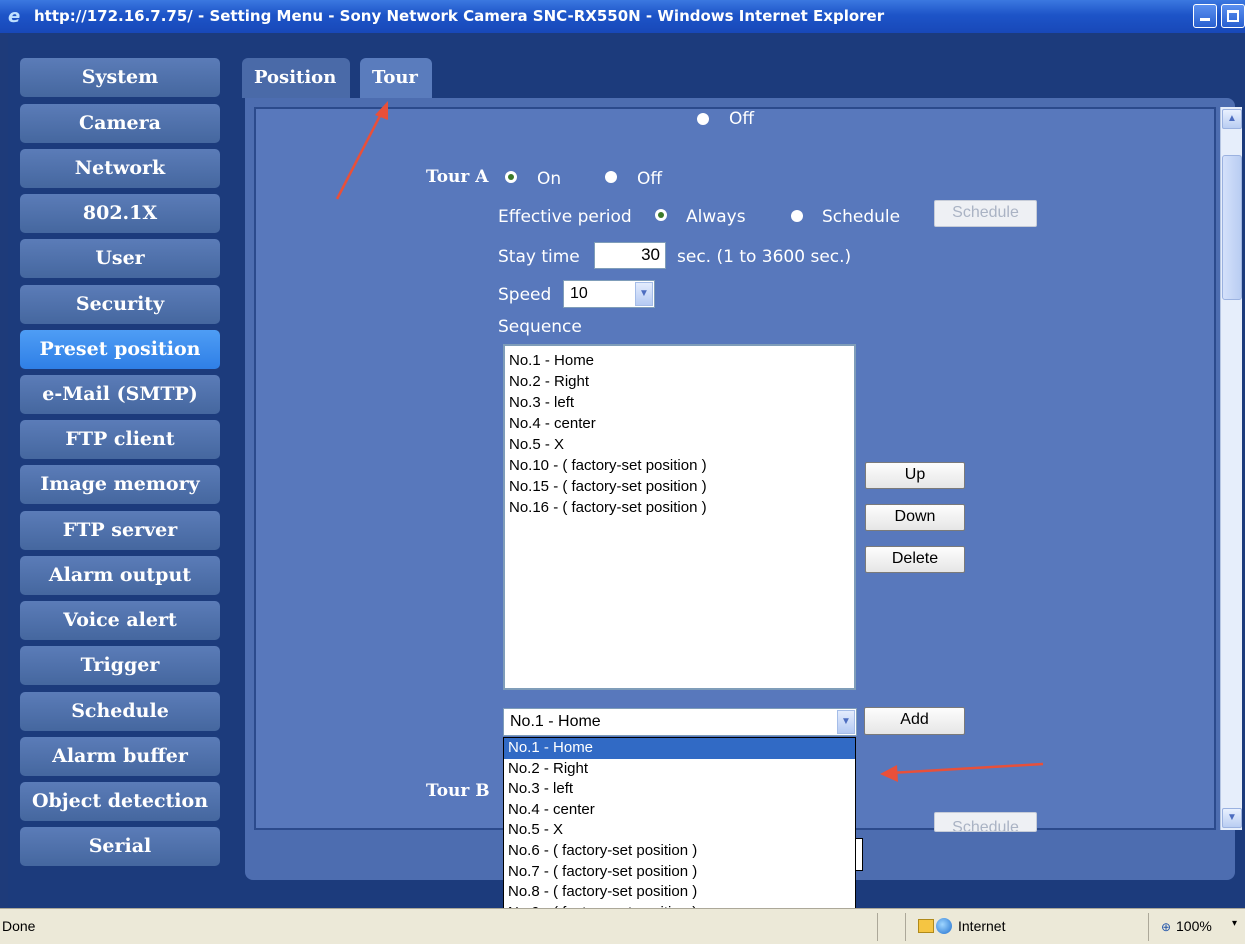  Describe the element at coordinates (539, 257) in the screenshot. I see `stay-time-label: Stay time` at that location.